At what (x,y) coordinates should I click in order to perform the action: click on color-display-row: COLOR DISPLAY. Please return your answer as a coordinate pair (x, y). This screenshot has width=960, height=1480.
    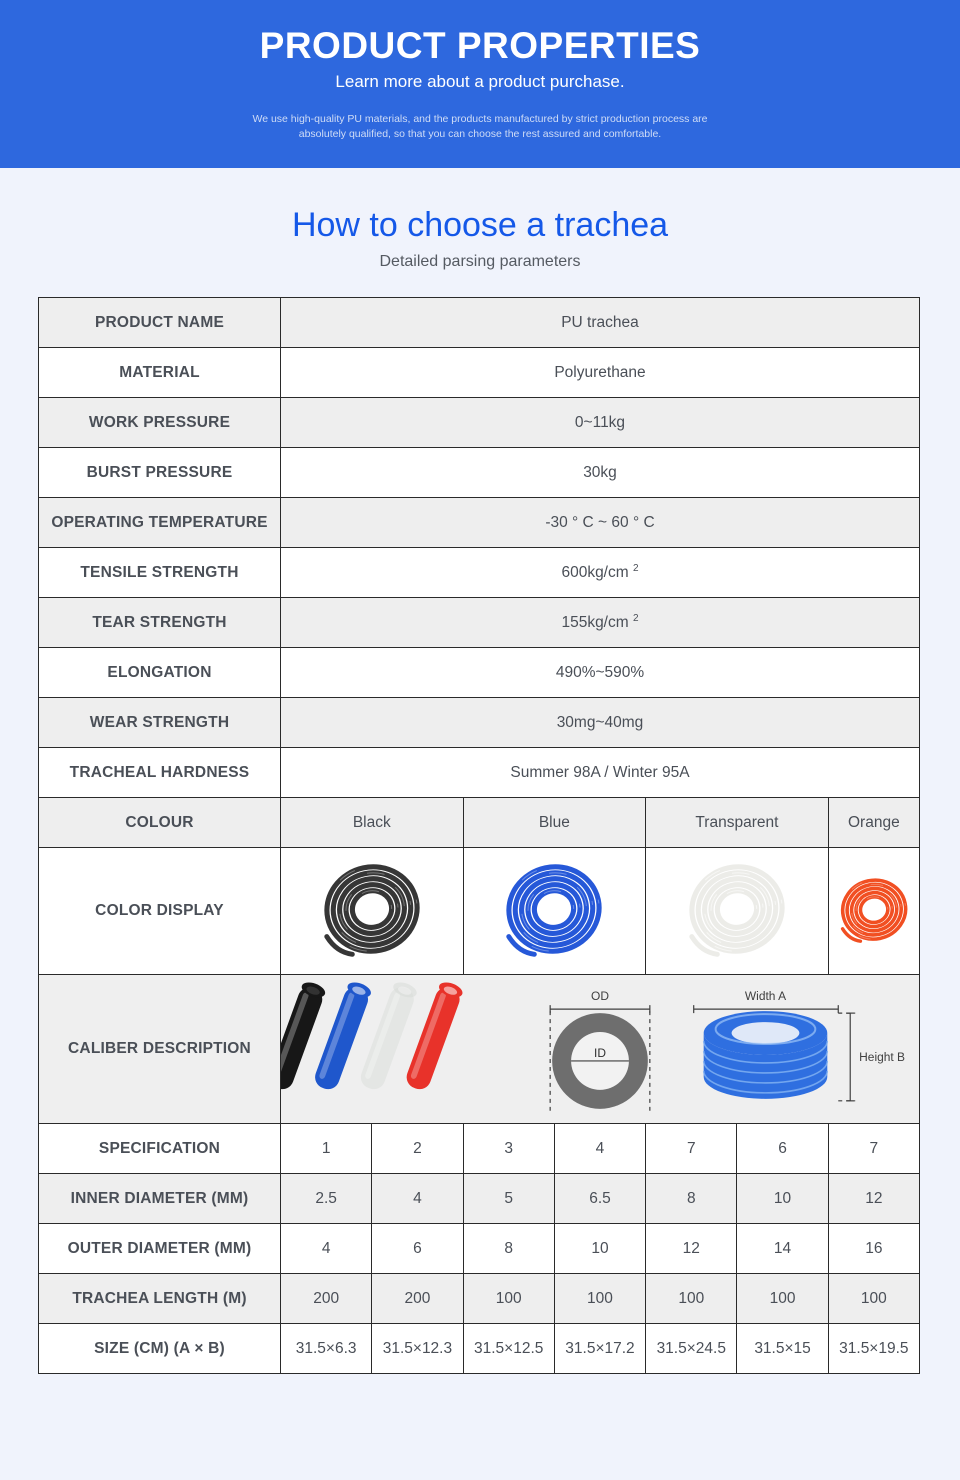
    Looking at the image, I should click on (479, 911).